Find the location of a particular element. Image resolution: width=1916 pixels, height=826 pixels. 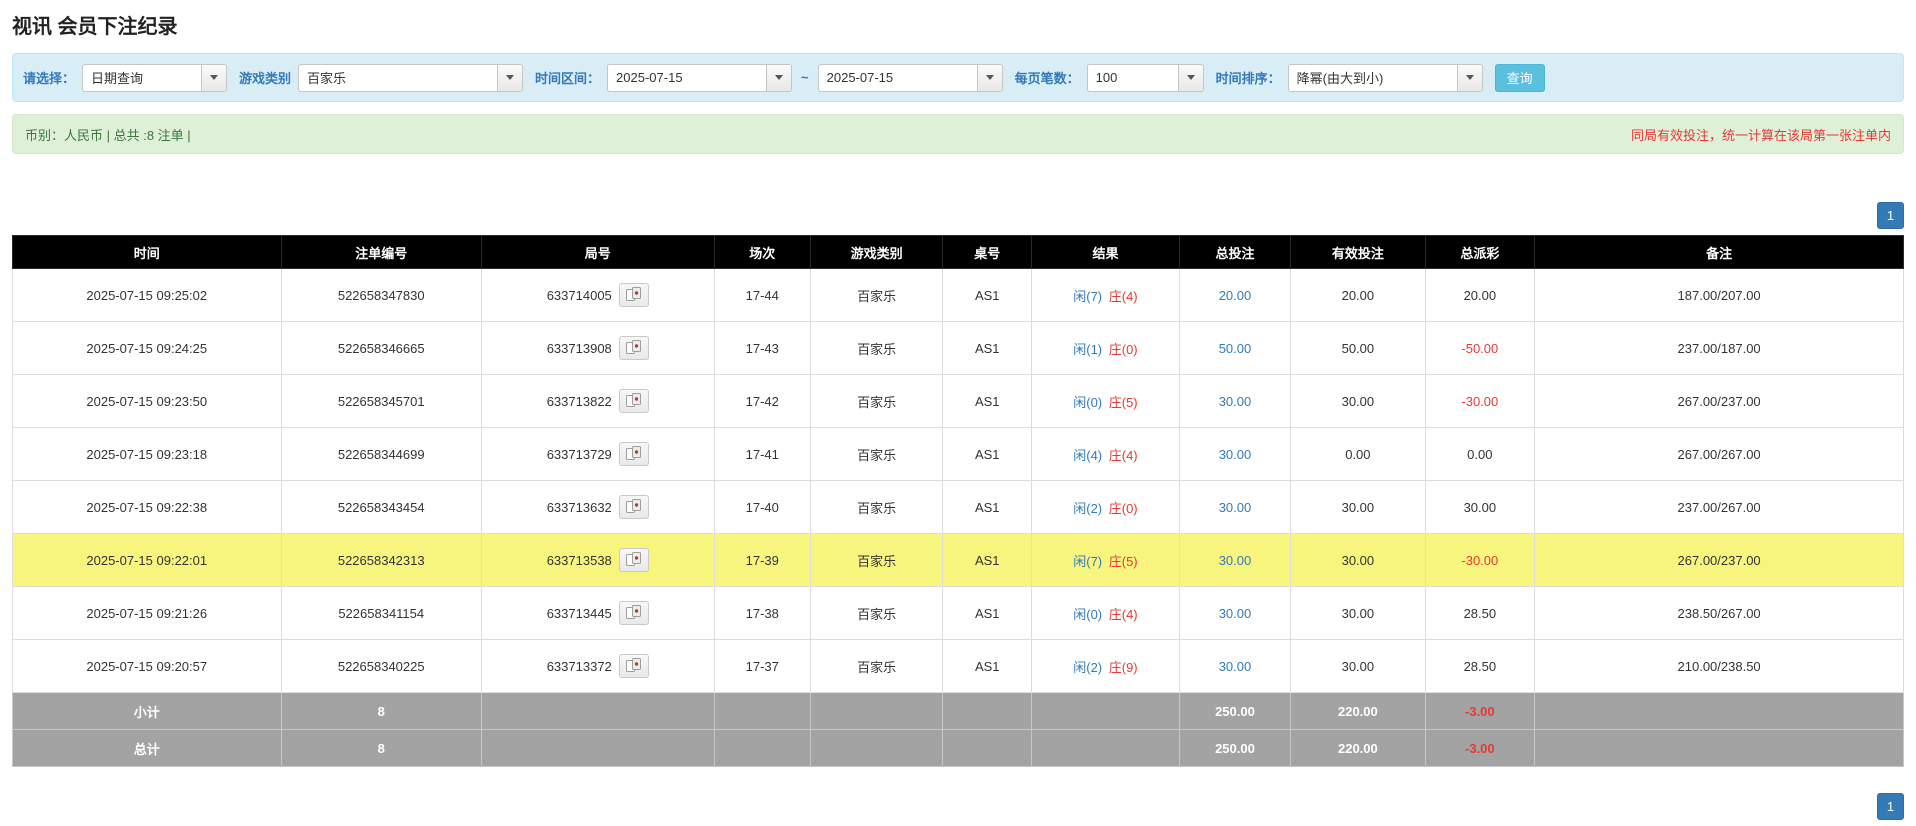

column-header: 结果 is located at coordinates (1105, 252).